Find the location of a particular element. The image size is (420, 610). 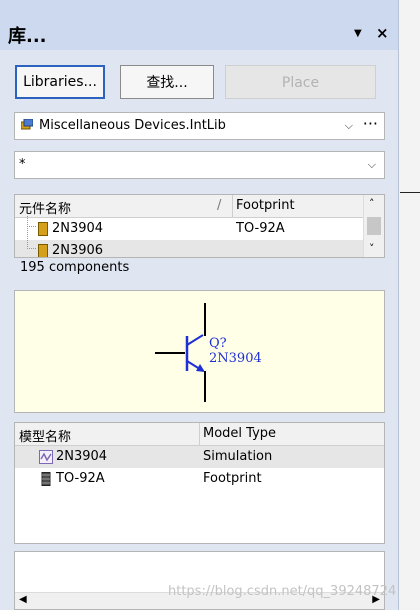

details-pane: ◀ ▶ is located at coordinates (199, 580).